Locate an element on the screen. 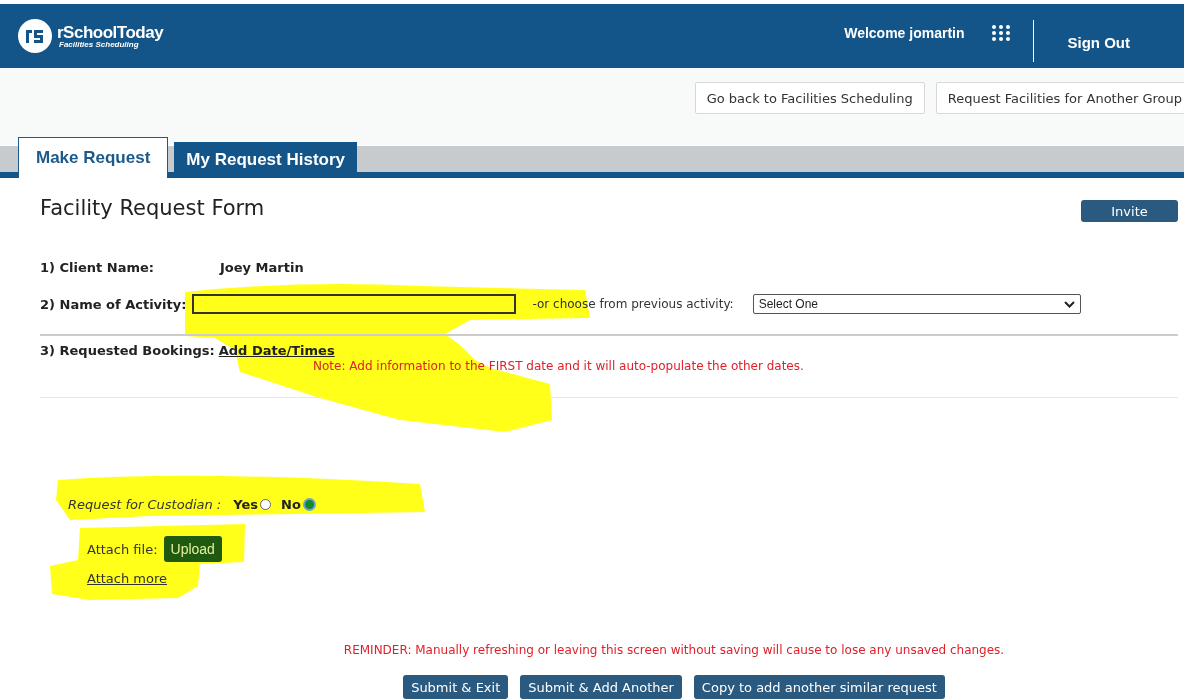 This screenshot has height=699, width=1184. chevron-down-icon is located at coordinates (1069, 304).